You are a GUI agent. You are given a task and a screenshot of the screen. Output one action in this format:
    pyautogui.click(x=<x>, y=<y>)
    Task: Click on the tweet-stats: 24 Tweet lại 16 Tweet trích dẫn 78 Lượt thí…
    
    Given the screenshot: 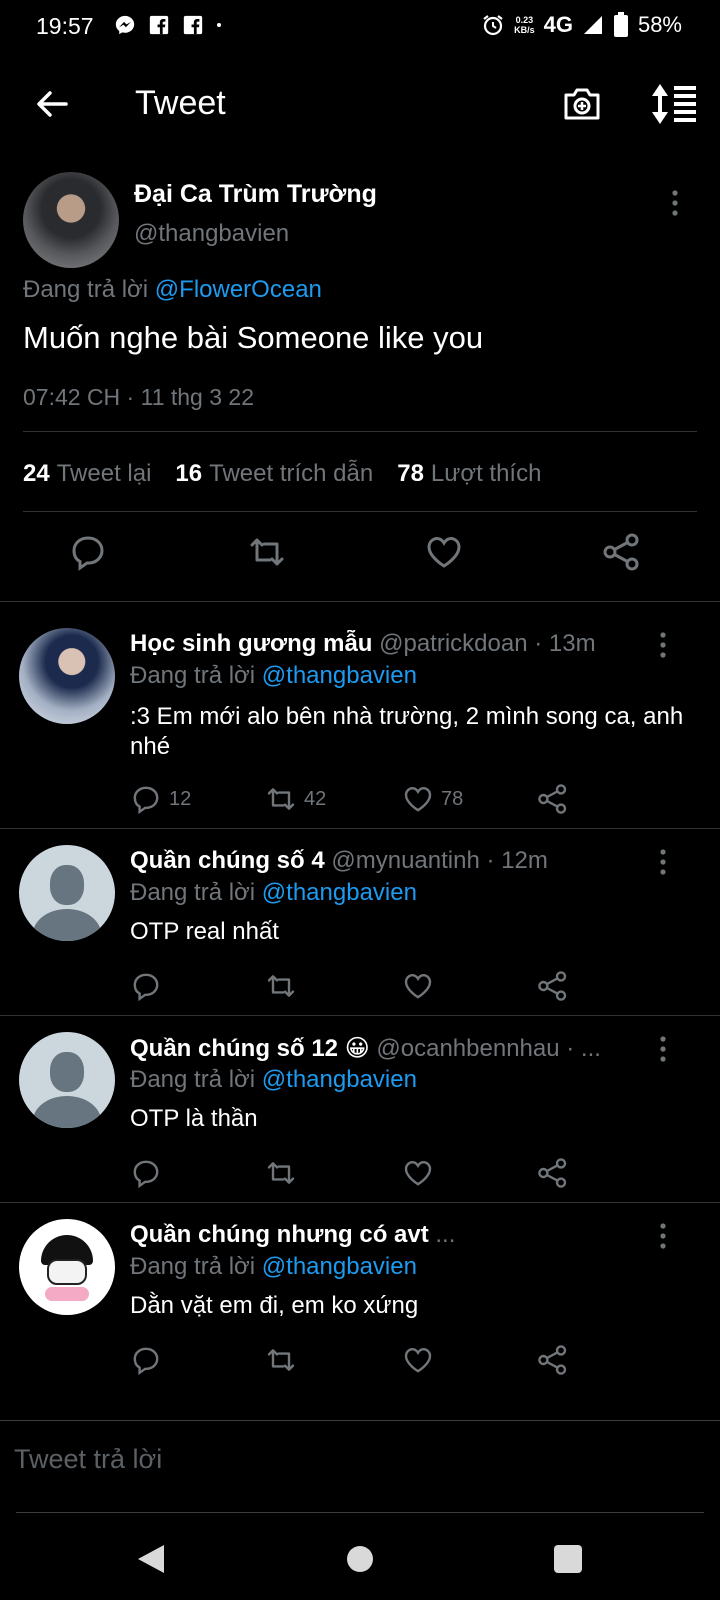 What is the action you would take?
    pyautogui.click(x=282, y=474)
    